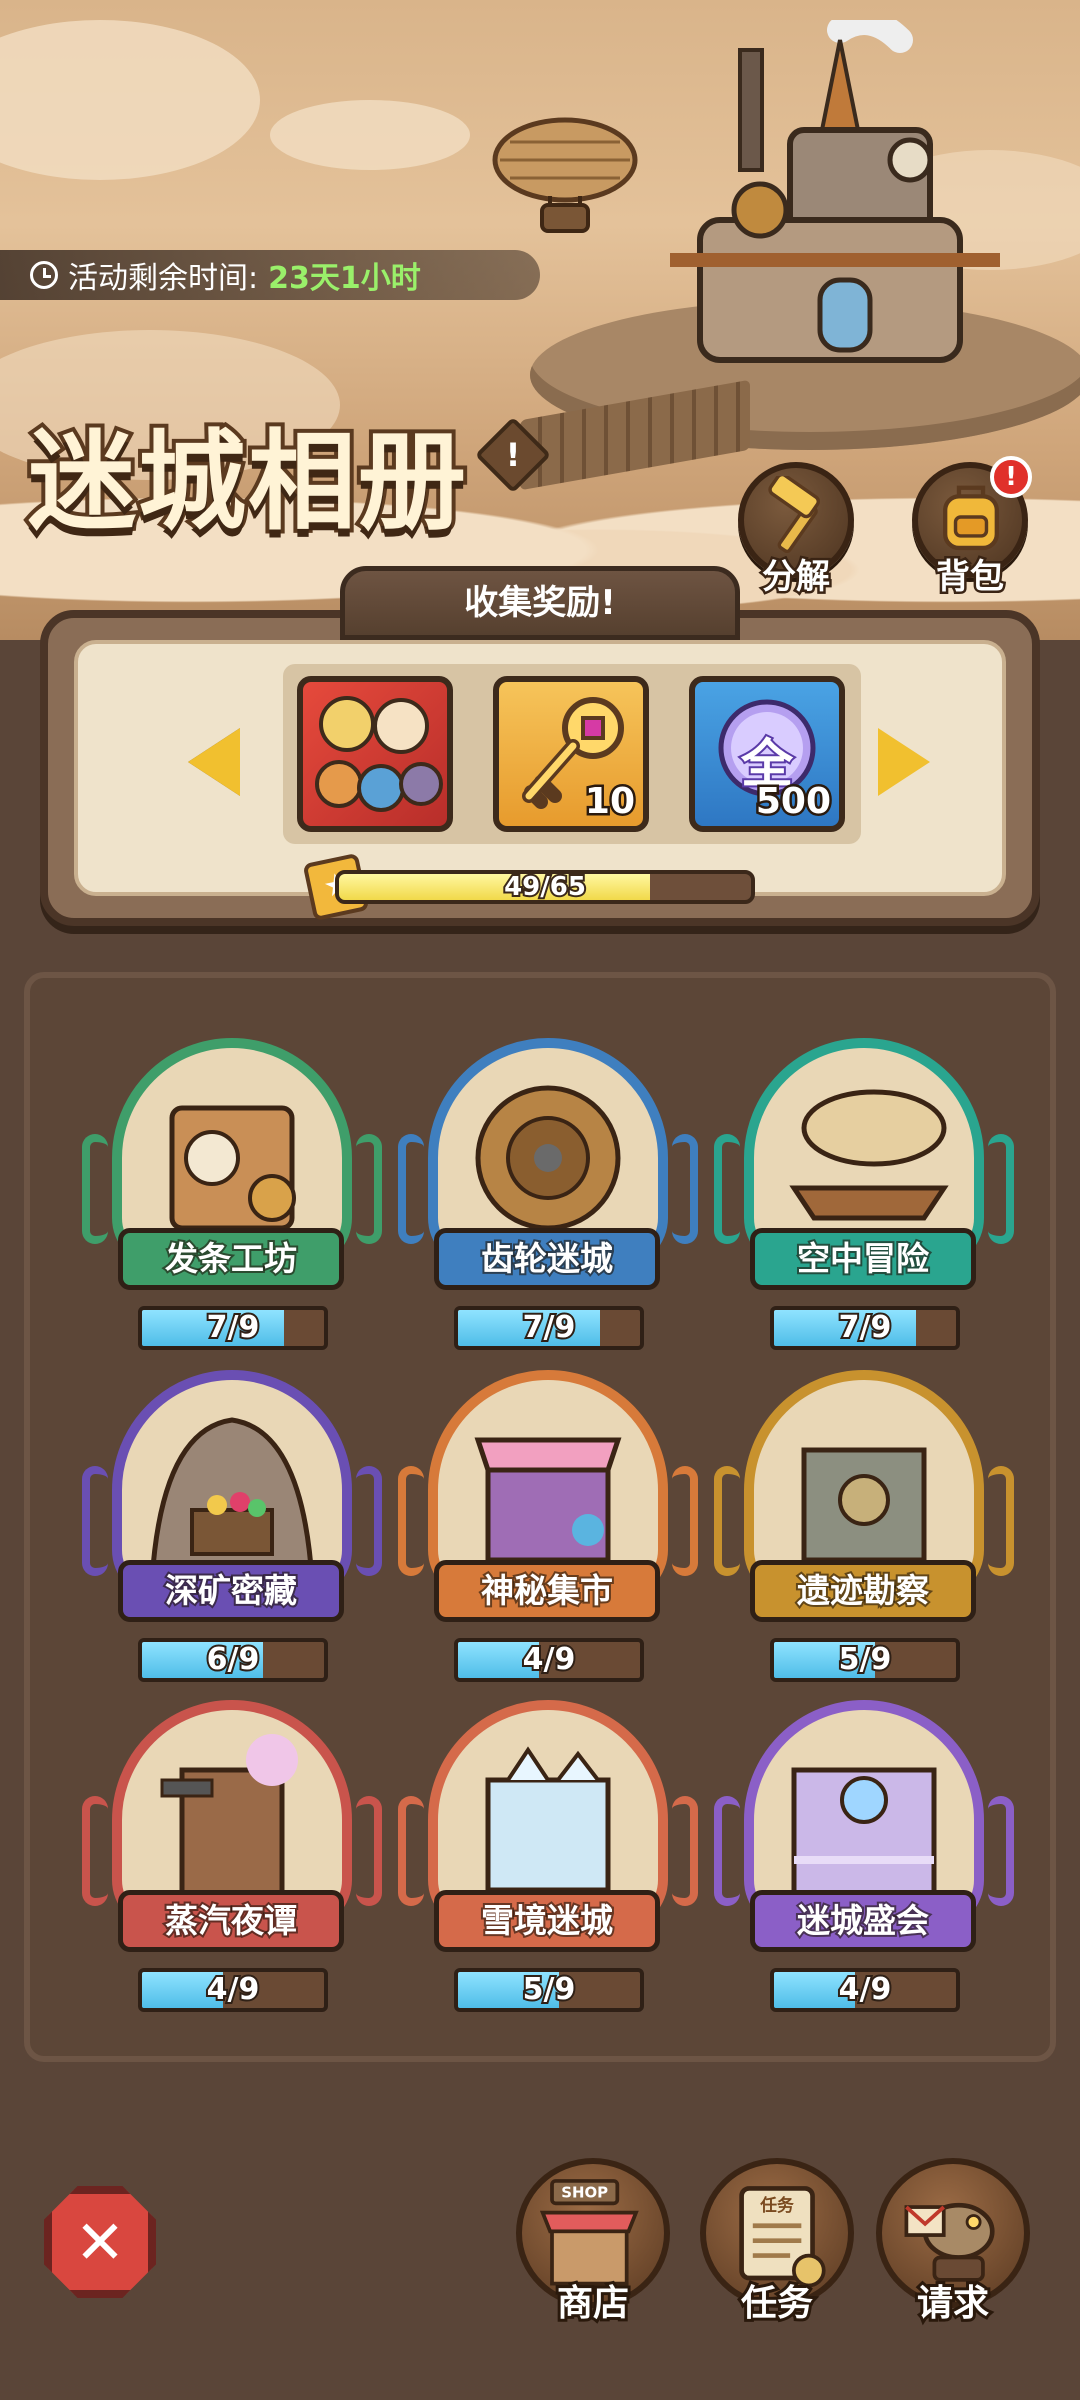 Image resolution: width=1080 pixels, height=2400 pixels. I want to click on decompose-button: 分解, so click(796, 531).